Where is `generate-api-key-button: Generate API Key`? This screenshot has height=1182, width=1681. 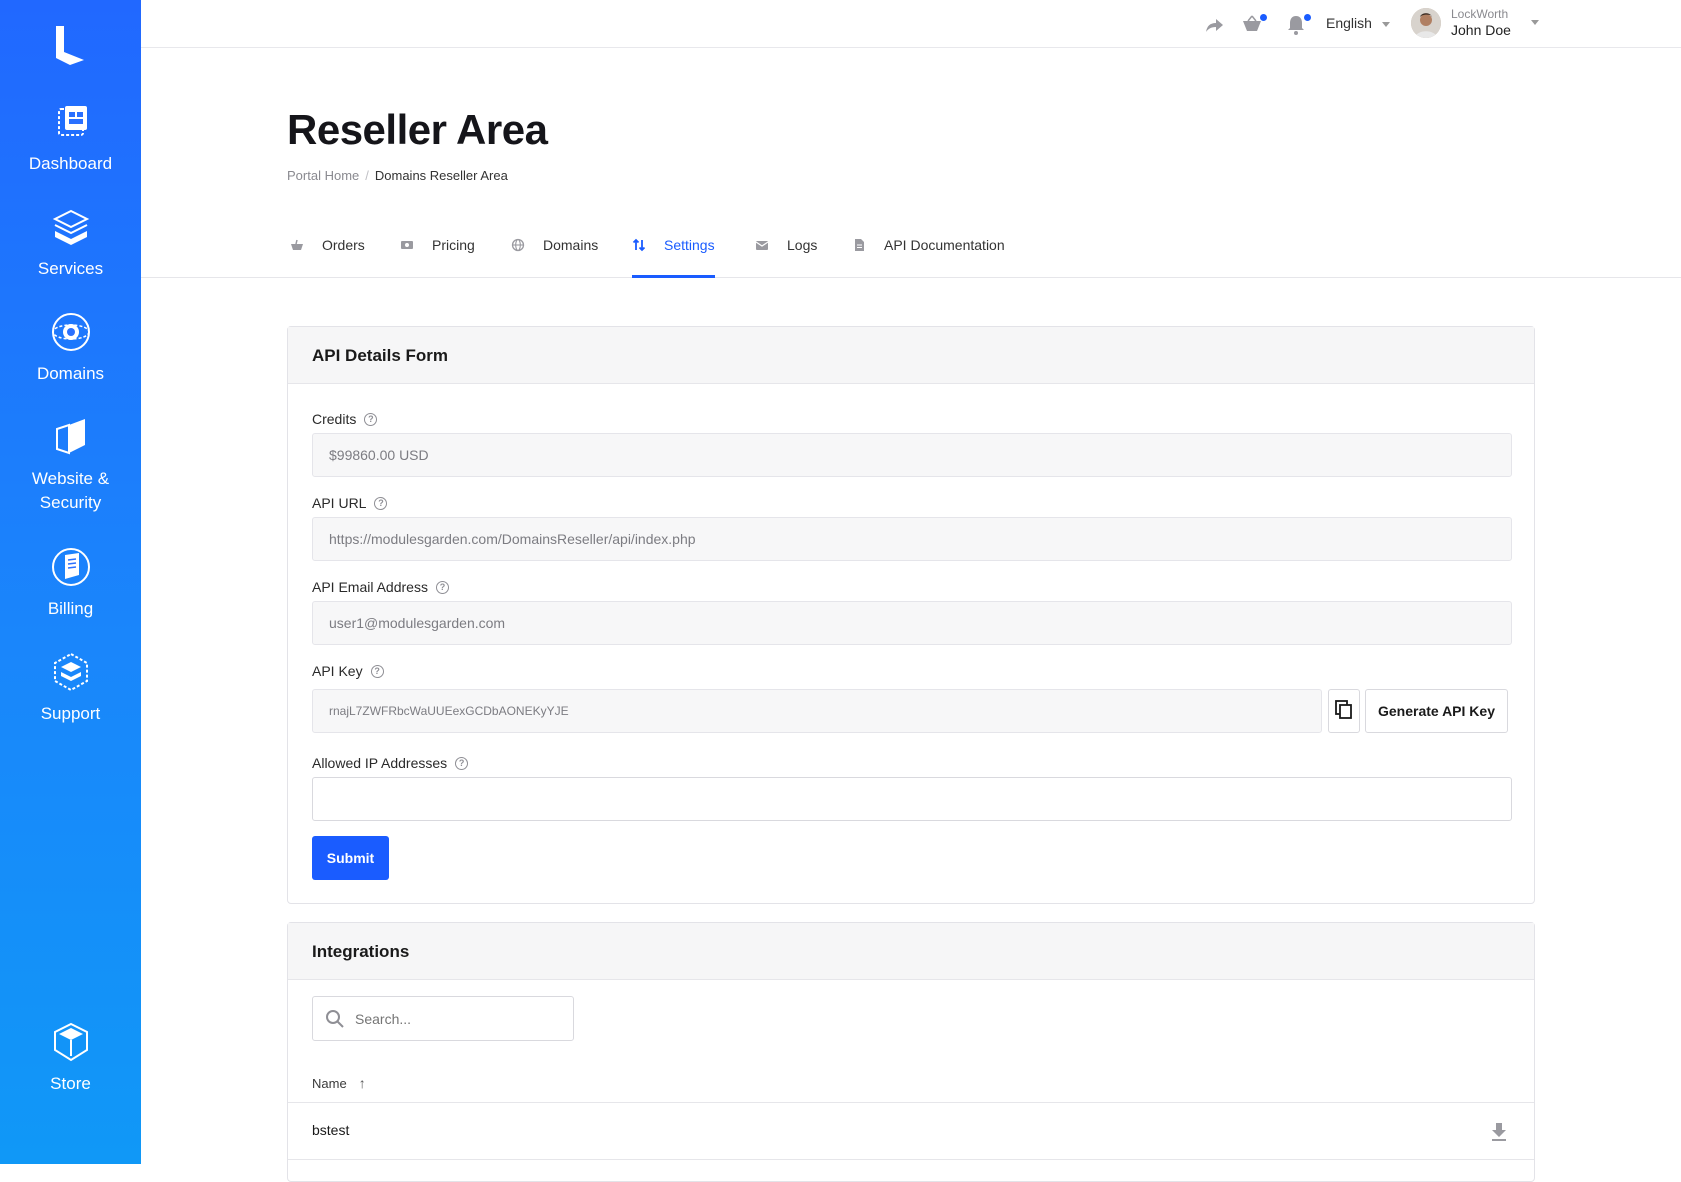
generate-api-key-button: Generate API Key is located at coordinates (1436, 711).